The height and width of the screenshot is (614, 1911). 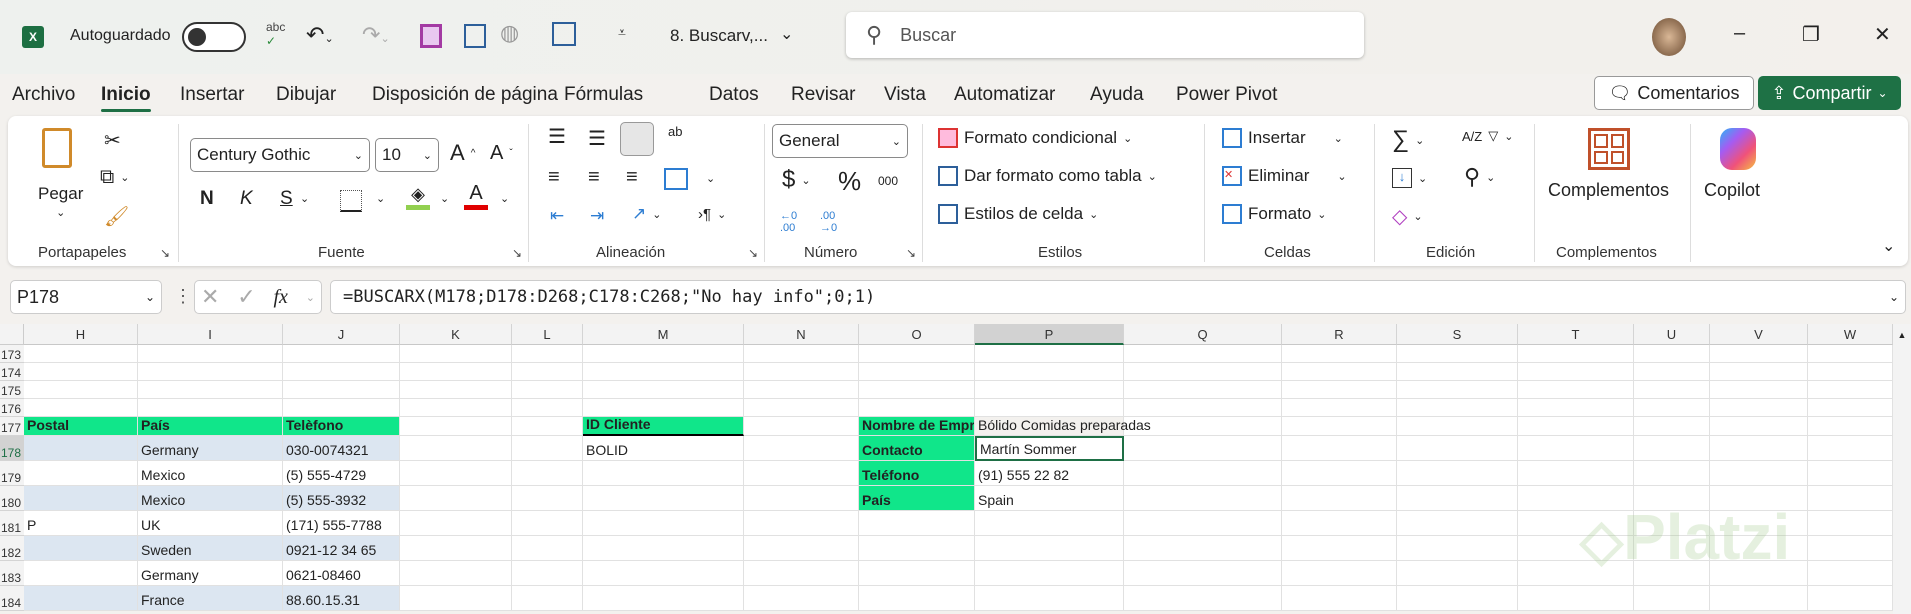 I want to click on column-header-H: H, so click(x=81, y=334).